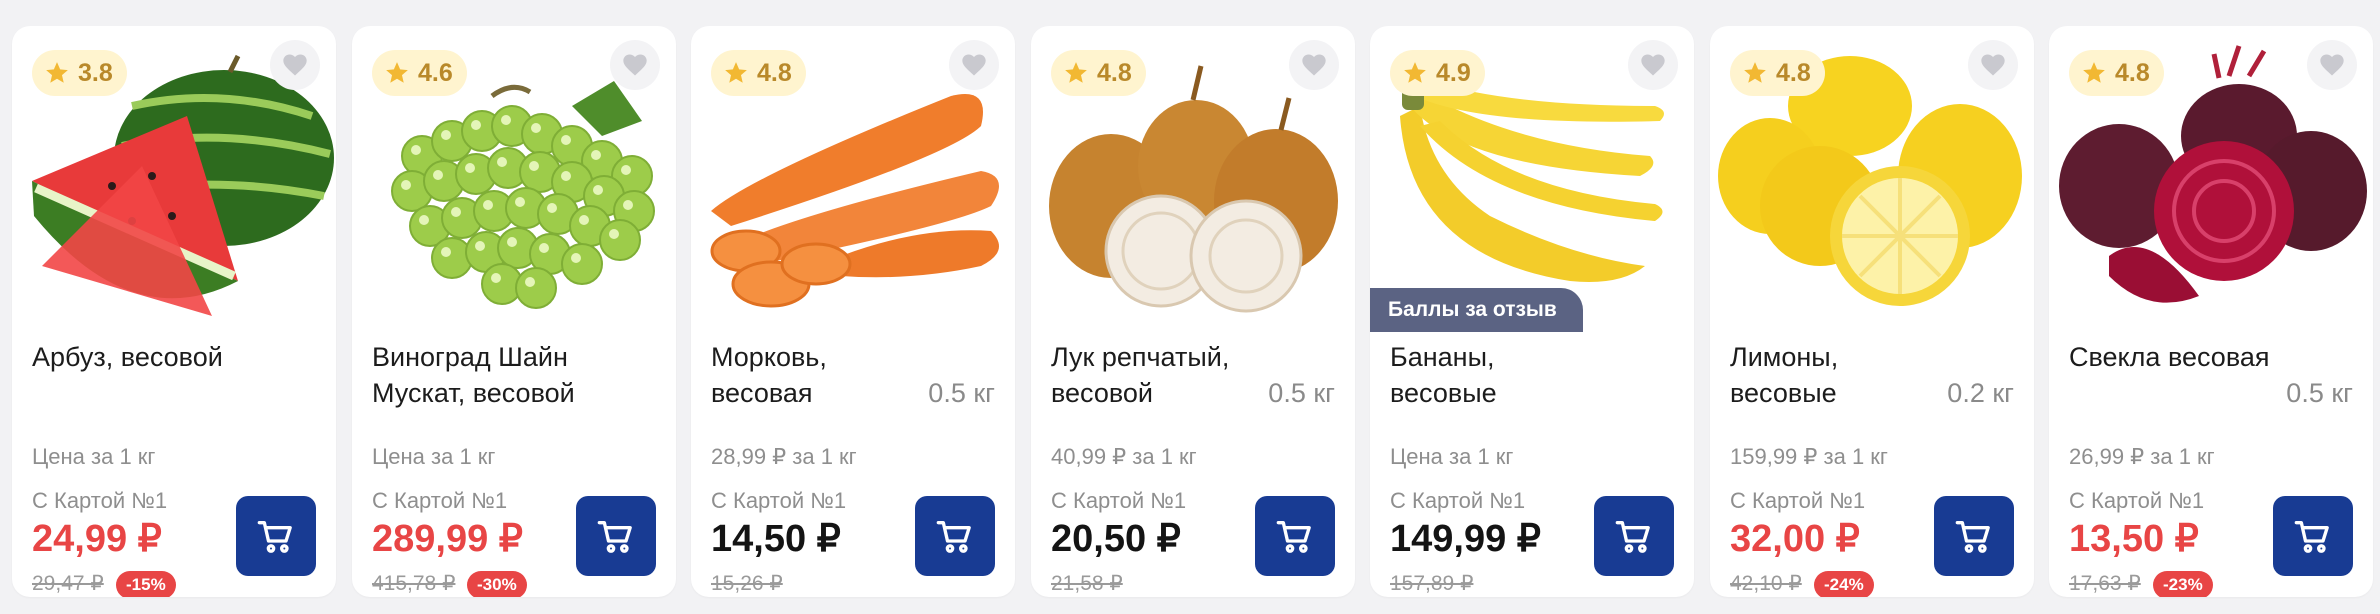 The width and height of the screenshot is (2380, 614). I want to click on discount-badge: -24%, so click(1844, 584).